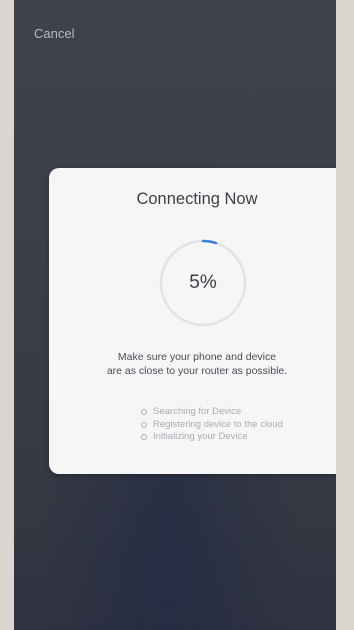 This screenshot has height=630, width=354. What do you see at coordinates (197, 411) in the screenshot?
I see `step-label: Searching for Device` at bounding box center [197, 411].